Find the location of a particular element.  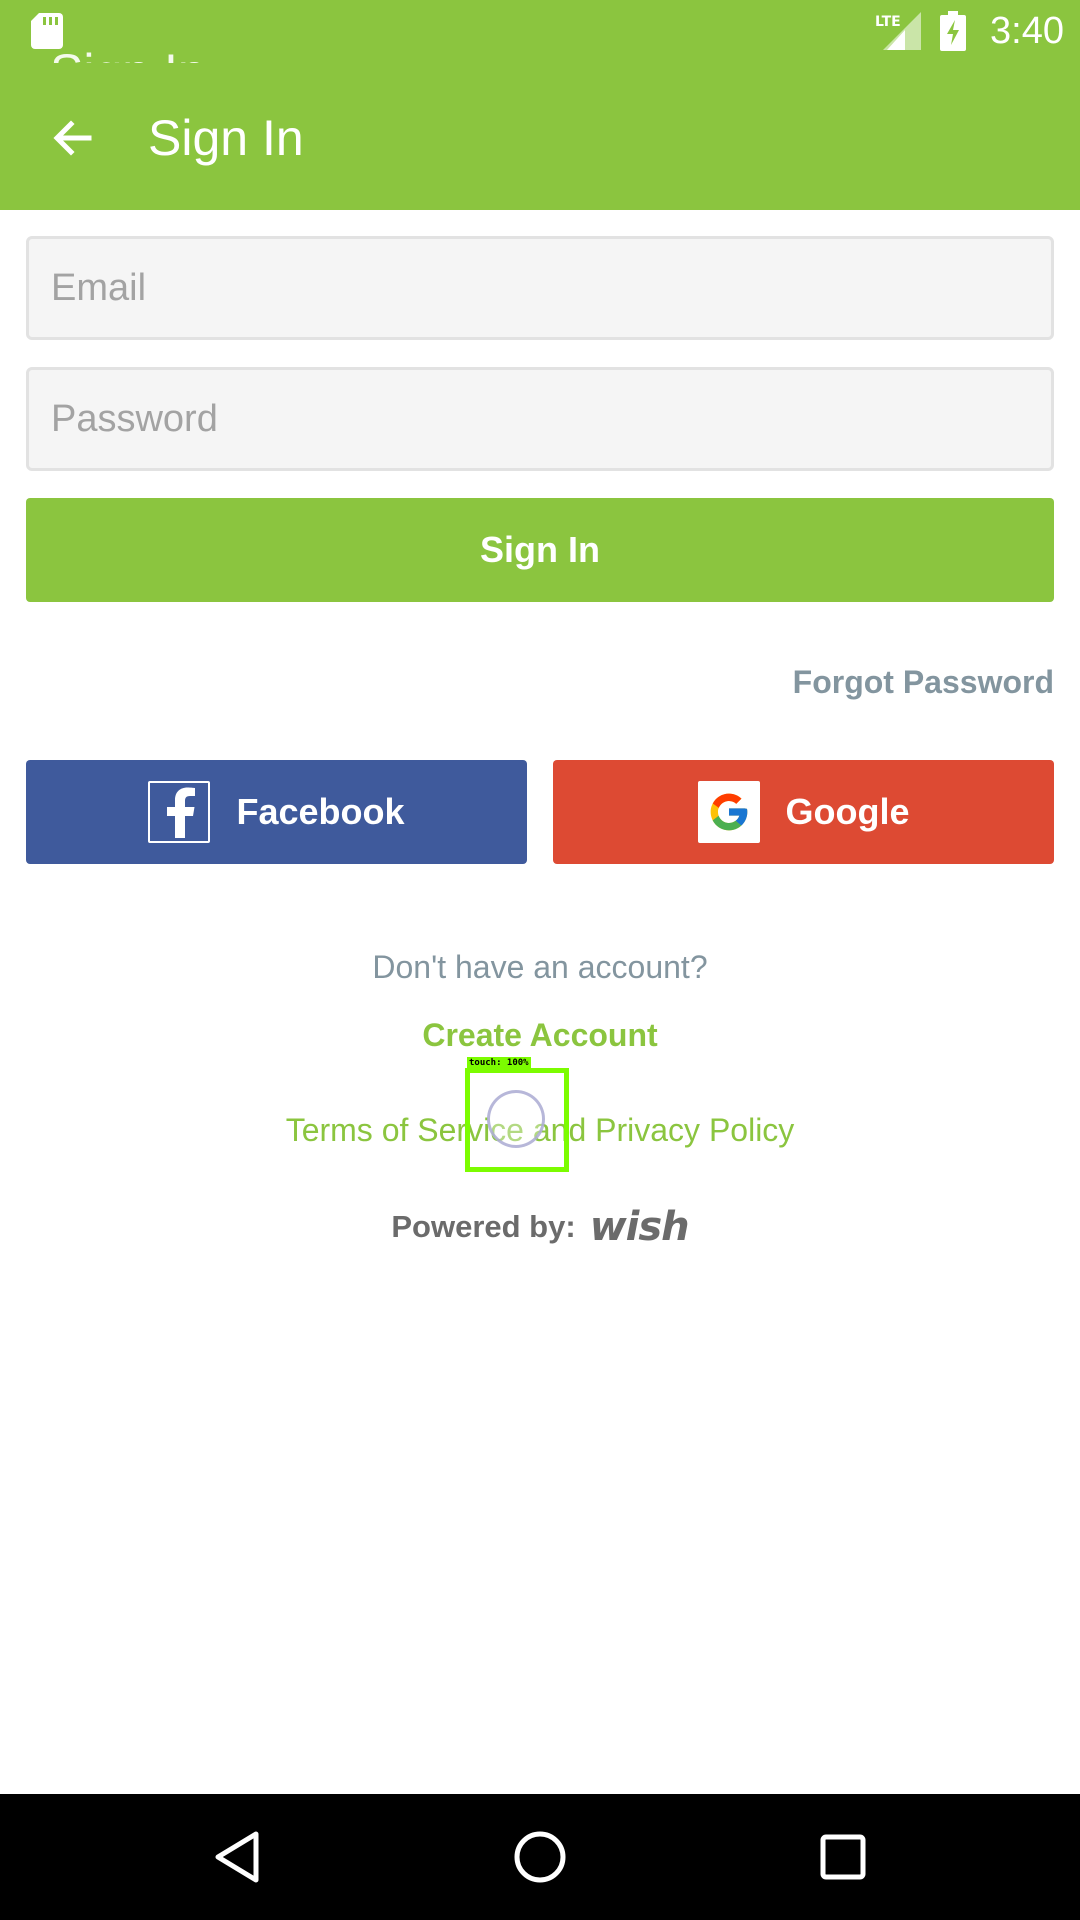

arrow-back-icon is located at coordinates (72, 138).